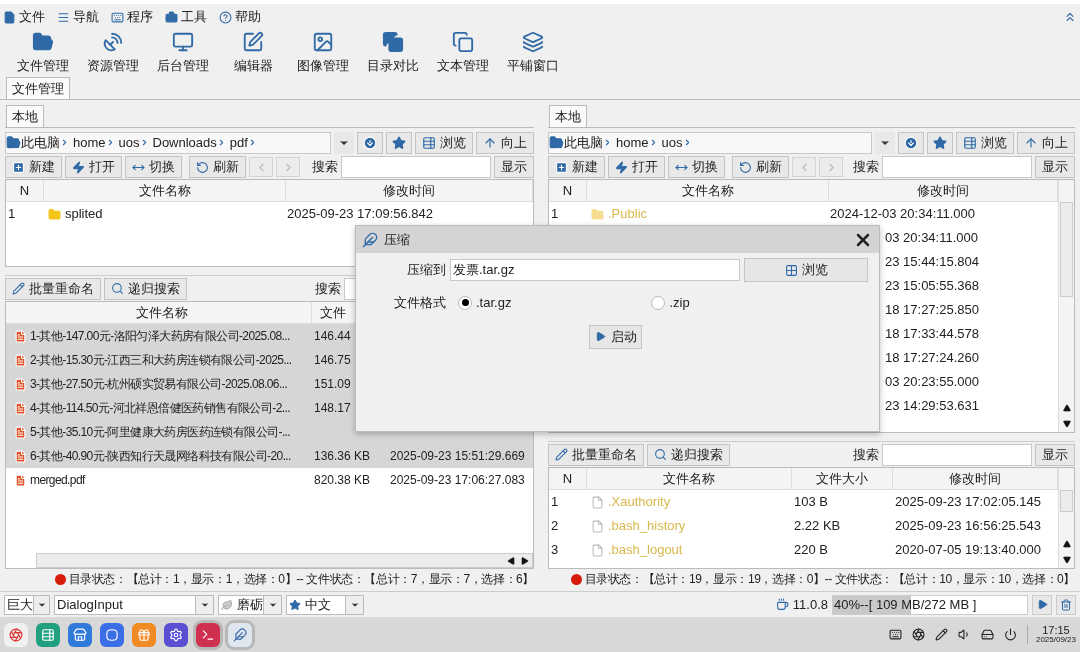 This screenshot has height=652, width=1080. Describe the element at coordinates (134, 604) in the screenshot. I see `dropdown: DialogInput` at that location.